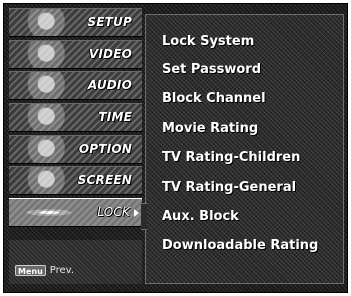  Describe the element at coordinates (110, 54) in the screenshot. I see `tab-label: VIDEO` at that location.